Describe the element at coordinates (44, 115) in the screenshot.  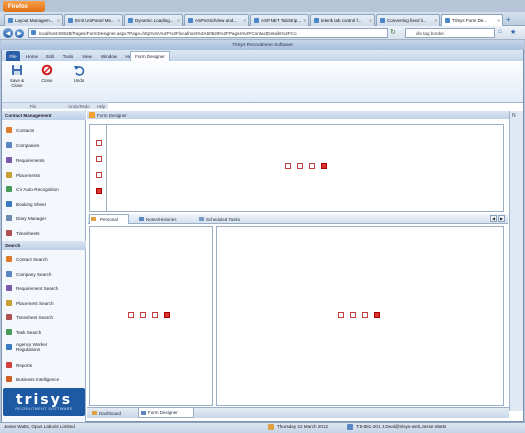
I see `sidebar-heading-contact-management: Contact Management` at that location.